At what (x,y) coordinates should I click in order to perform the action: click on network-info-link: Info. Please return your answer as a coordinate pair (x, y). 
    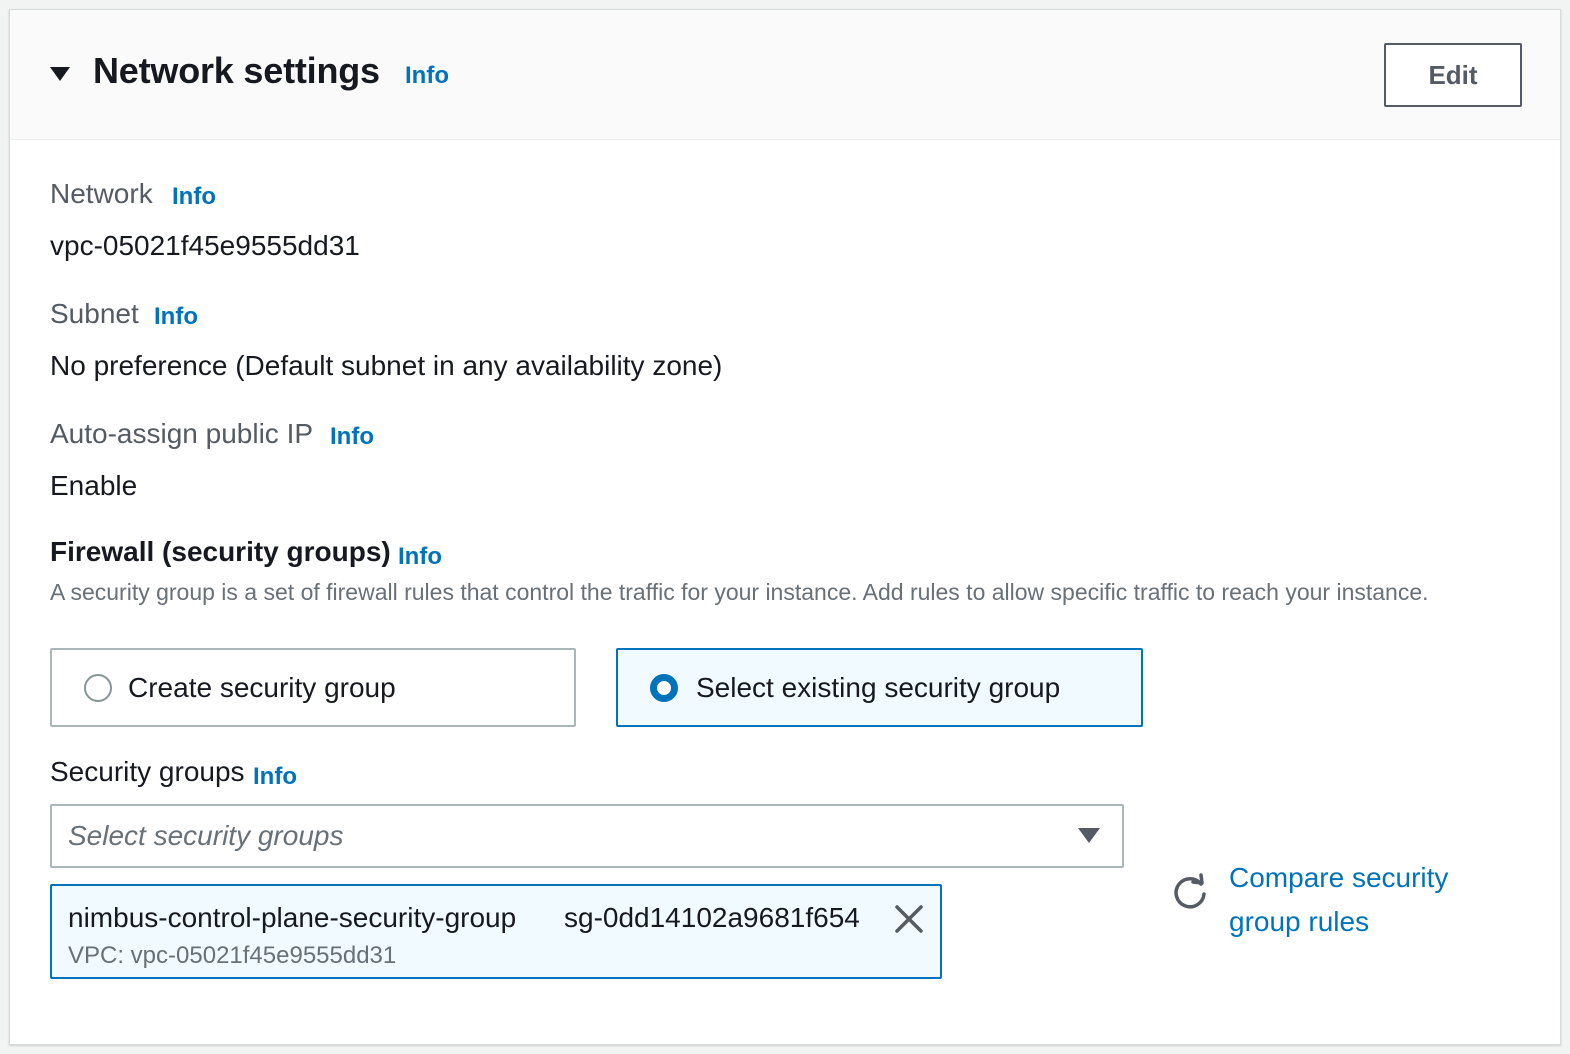
    Looking at the image, I should click on (194, 197).